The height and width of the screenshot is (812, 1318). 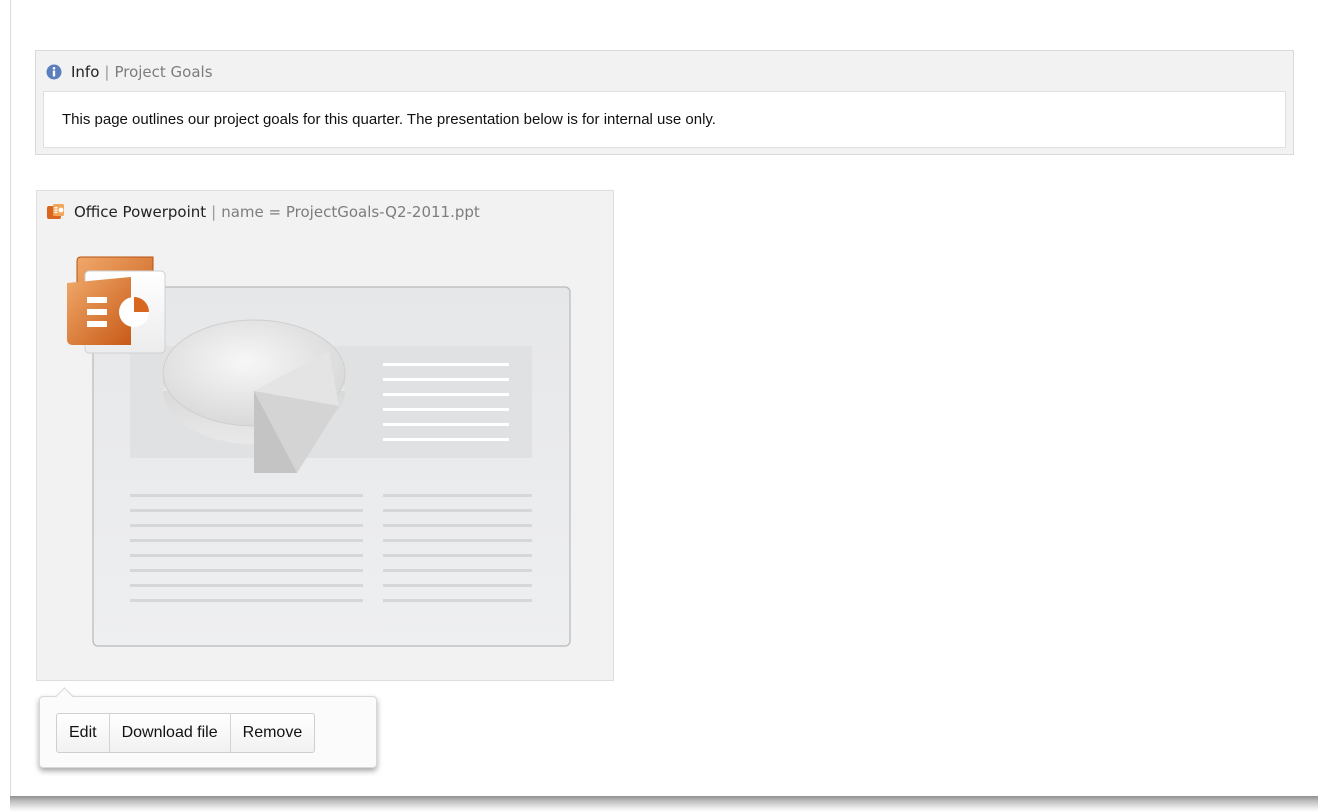 What do you see at coordinates (54, 72) in the screenshot?
I see `info-circle-icon` at bounding box center [54, 72].